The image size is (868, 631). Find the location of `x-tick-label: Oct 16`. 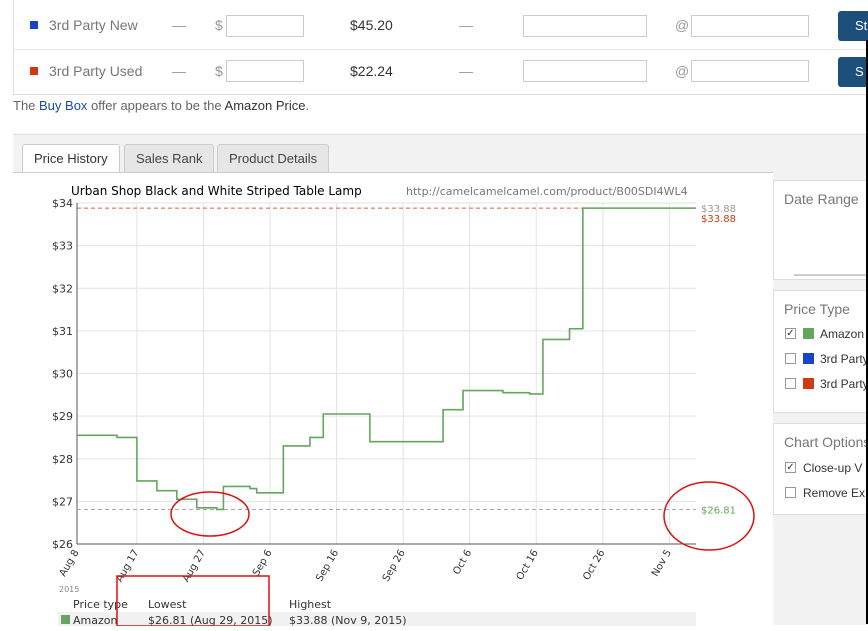

x-tick-label: Oct 16 is located at coordinates (528, 565).